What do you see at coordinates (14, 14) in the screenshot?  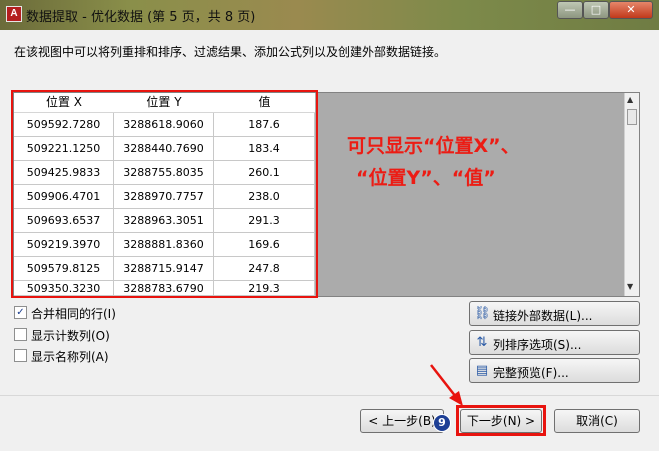 I see `autocad-logo-icon: A` at bounding box center [14, 14].